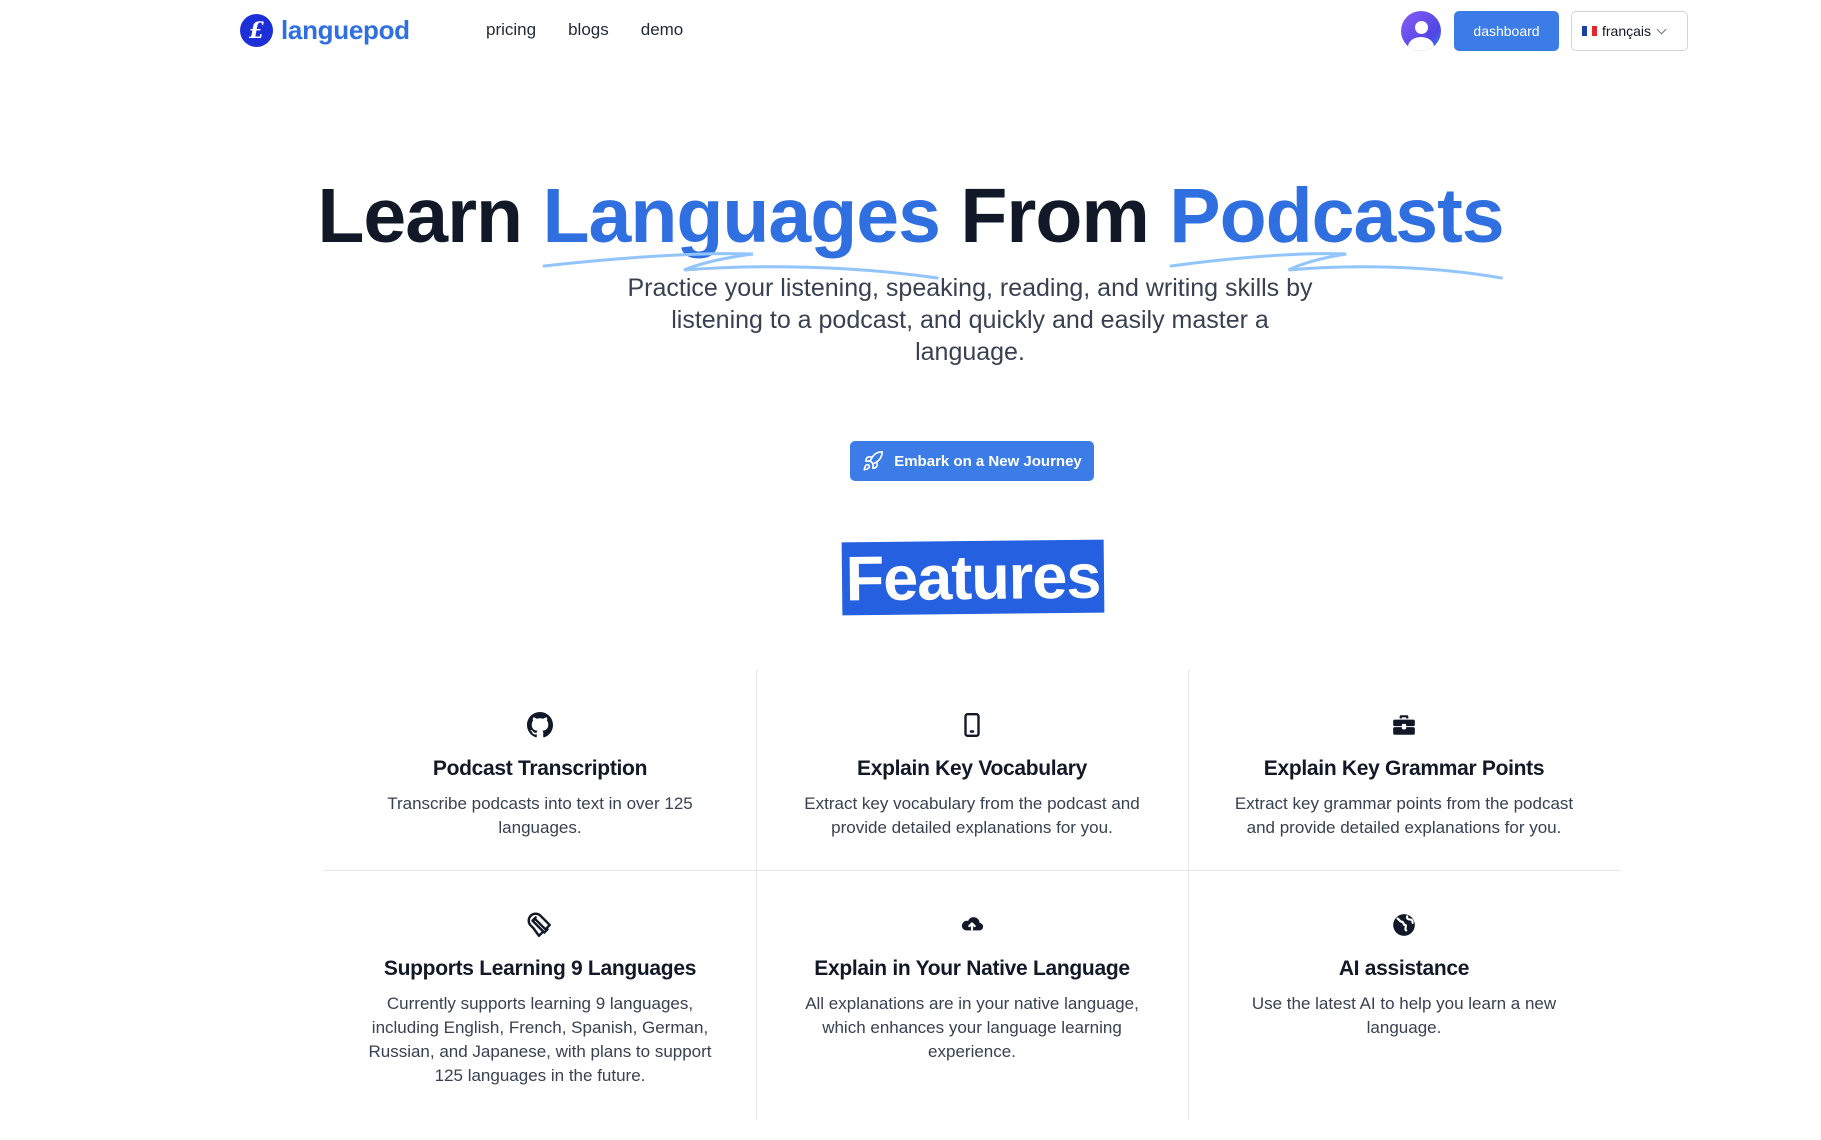  What do you see at coordinates (741, 216) in the screenshot?
I see `hero-title-part-2: Languages` at bounding box center [741, 216].